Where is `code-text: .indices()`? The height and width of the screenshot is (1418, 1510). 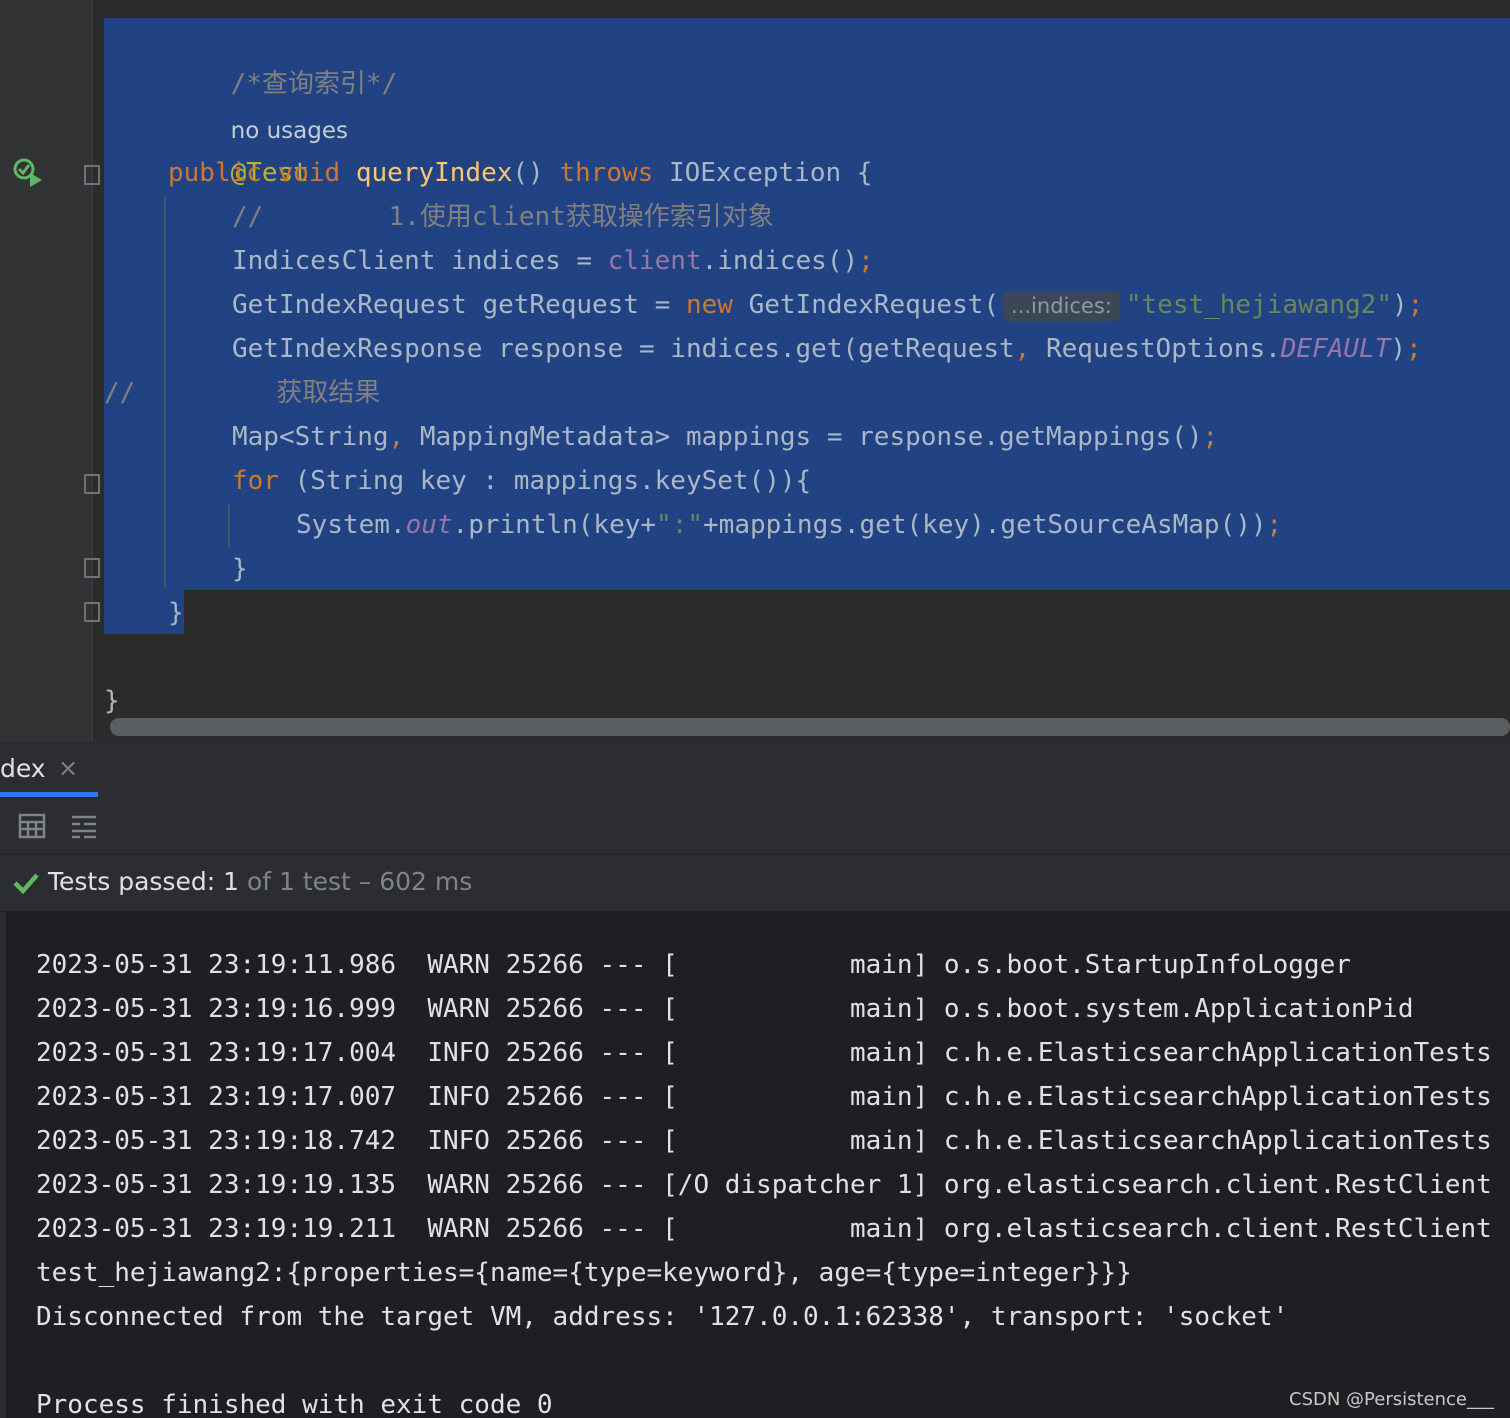 code-text: .indices() is located at coordinates (780, 261).